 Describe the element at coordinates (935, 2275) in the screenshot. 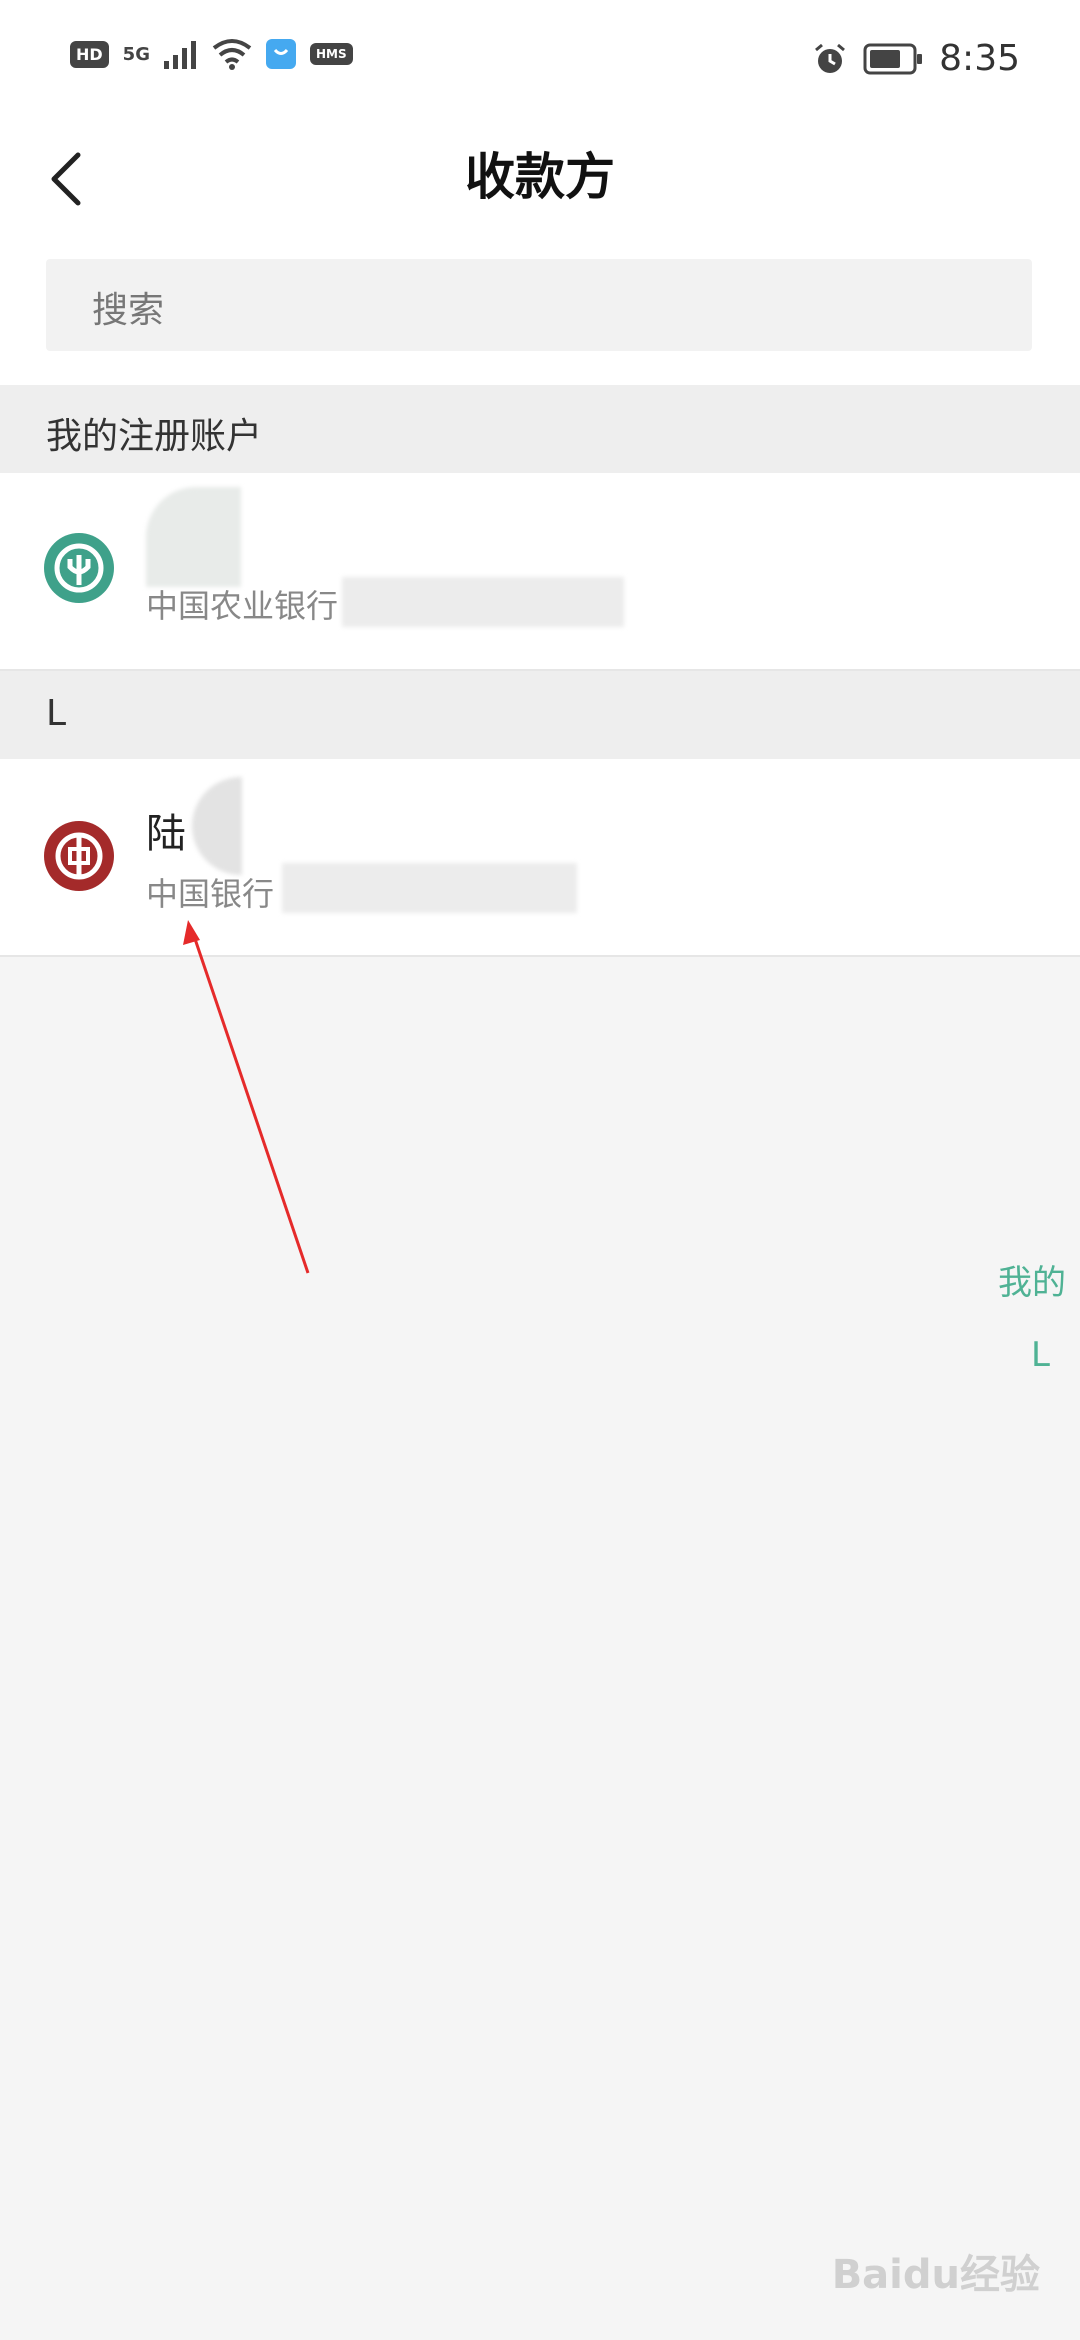

I see `watermark: Baidu经验` at that location.